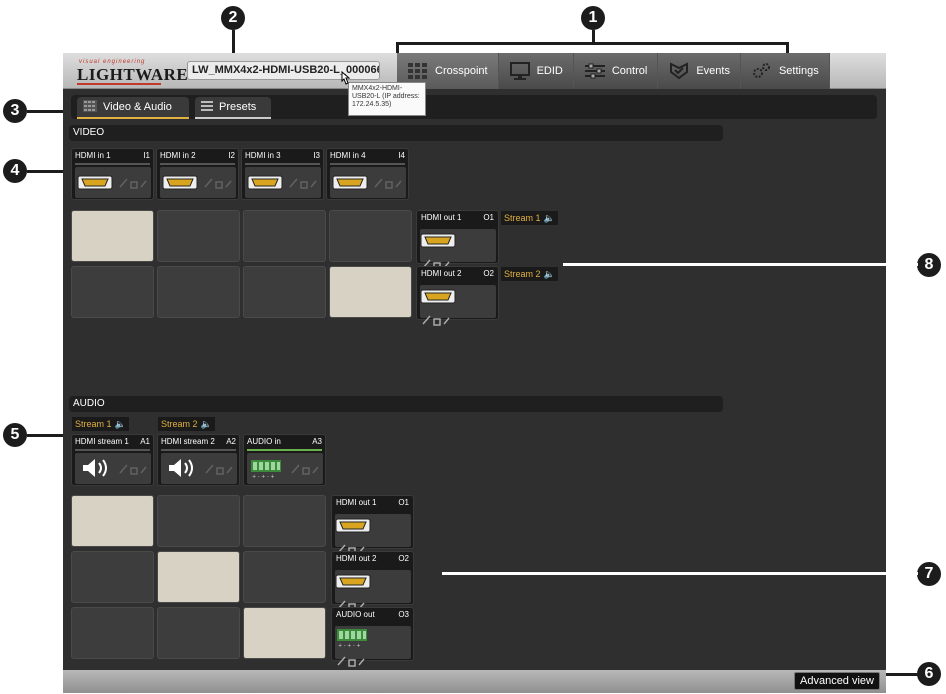  Describe the element at coordinates (178, 155) in the screenshot. I see `port-label: HDMI in 2` at that location.